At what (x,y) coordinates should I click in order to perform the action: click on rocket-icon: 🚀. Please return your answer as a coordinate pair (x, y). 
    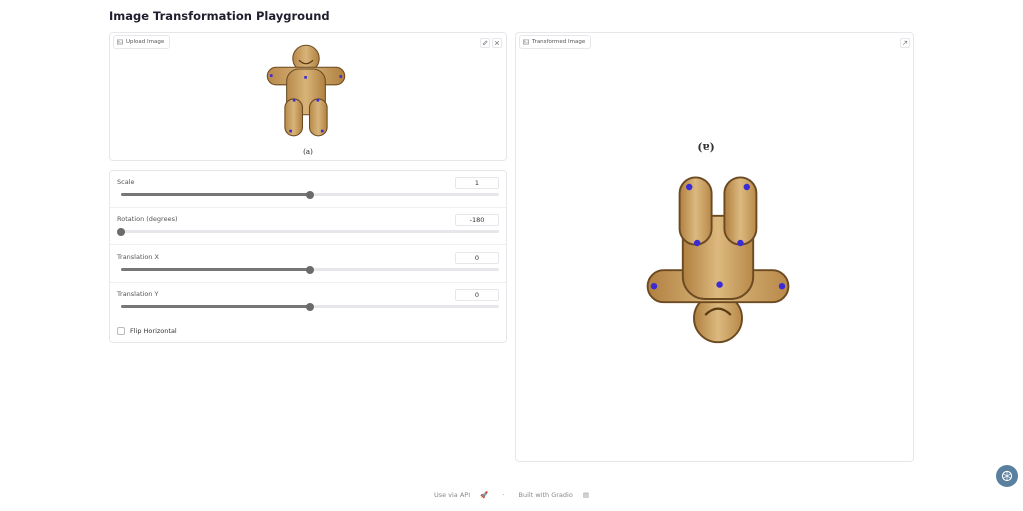
    Looking at the image, I should click on (484, 495).